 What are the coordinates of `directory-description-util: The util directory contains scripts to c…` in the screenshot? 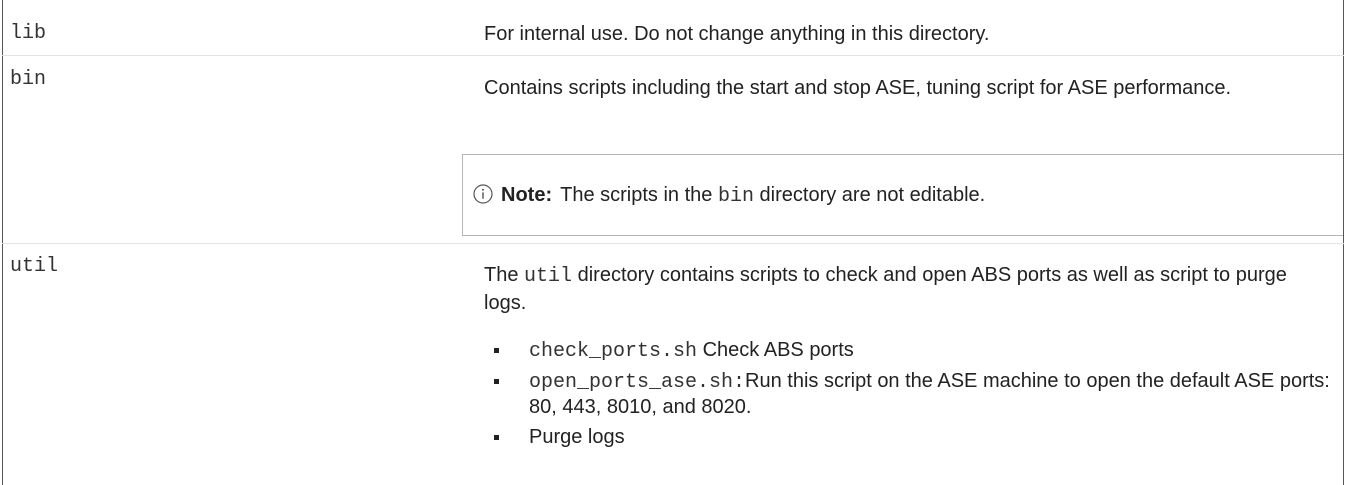 It's located at (909, 289).